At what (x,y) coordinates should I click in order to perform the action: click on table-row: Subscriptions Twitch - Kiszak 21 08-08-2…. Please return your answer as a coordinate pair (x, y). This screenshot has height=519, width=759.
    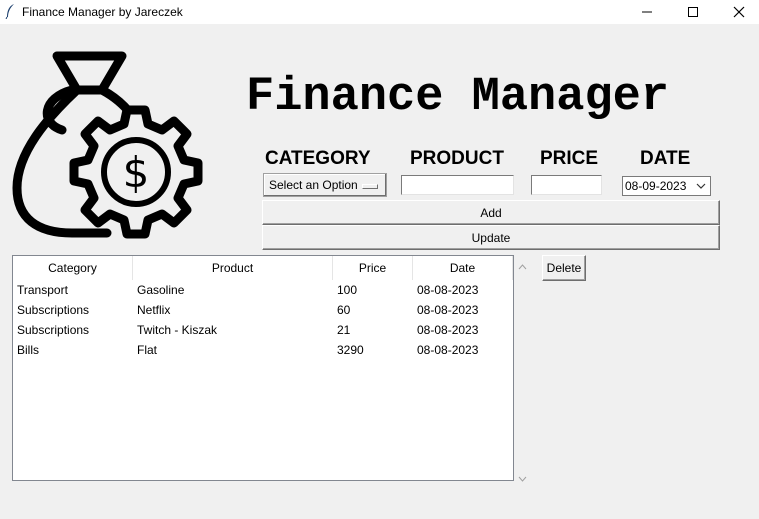
    Looking at the image, I should click on (263, 330).